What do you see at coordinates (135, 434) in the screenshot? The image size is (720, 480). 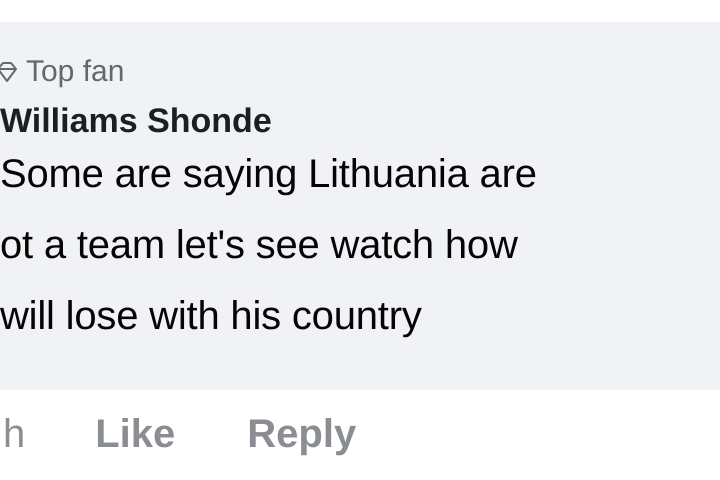 I see `like-link: Like` at bounding box center [135, 434].